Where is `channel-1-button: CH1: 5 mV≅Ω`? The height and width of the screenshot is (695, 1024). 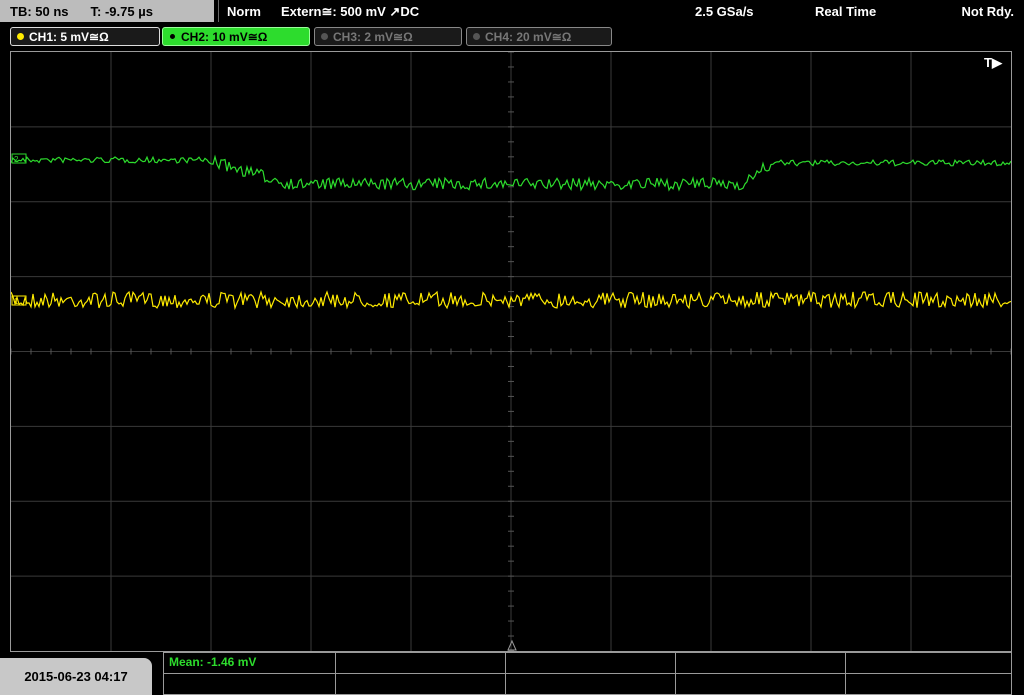
channel-1-button: CH1: 5 mV≅Ω is located at coordinates (85, 36).